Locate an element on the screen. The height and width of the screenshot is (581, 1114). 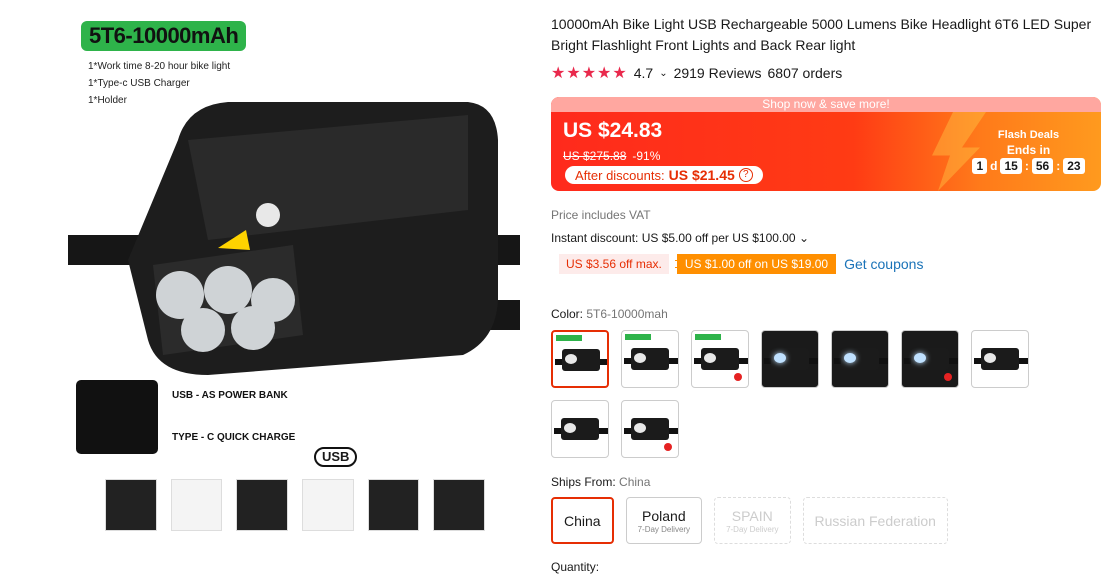
after-discount-pill: After discounts: US $21.45 ? is located at coordinates (664, 175).